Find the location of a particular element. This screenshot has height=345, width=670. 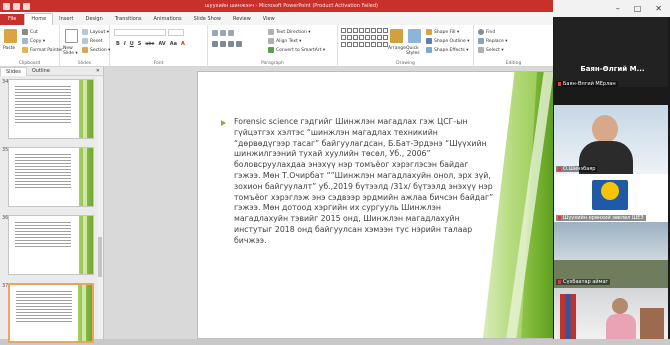

participant-name: О.Шинэбаяр is located at coordinates (579, 169).